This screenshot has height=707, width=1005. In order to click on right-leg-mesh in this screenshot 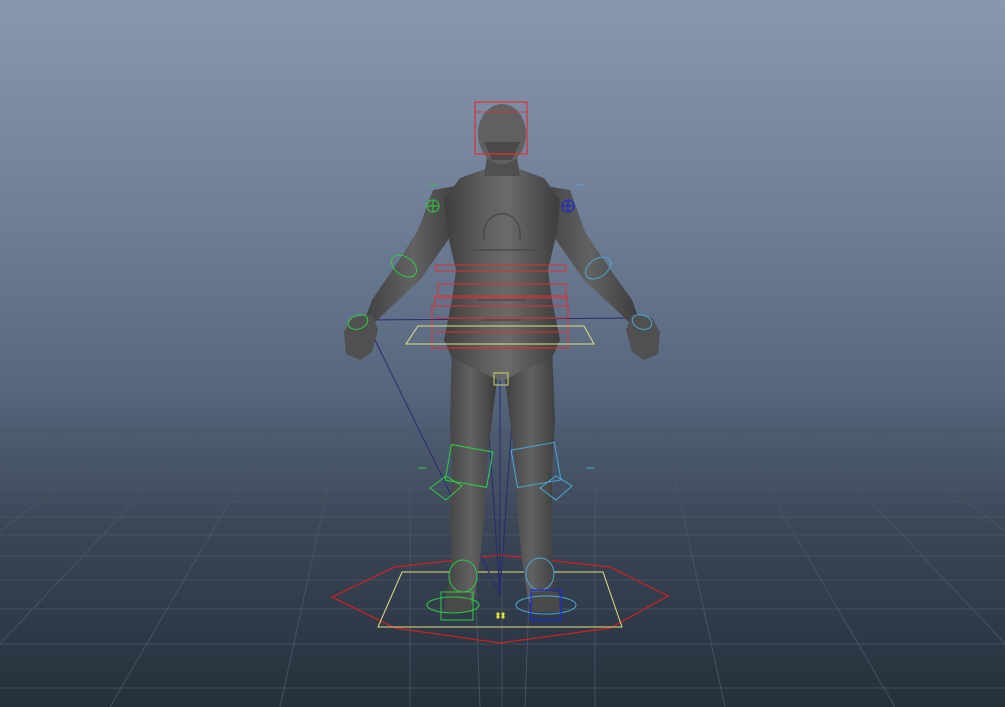, I will do `click(531, 477)`.